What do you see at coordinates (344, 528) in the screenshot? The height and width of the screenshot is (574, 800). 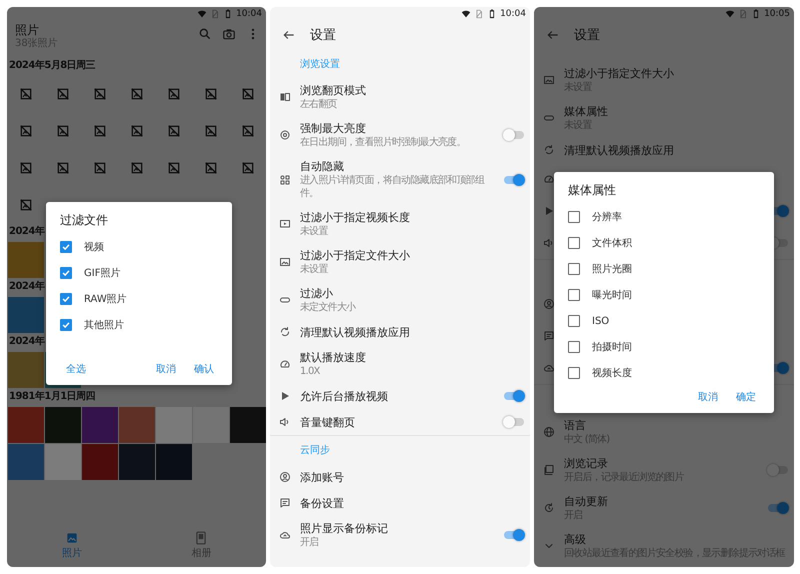 I see `setting-title: 照片显示备份标记` at bounding box center [344, 528].